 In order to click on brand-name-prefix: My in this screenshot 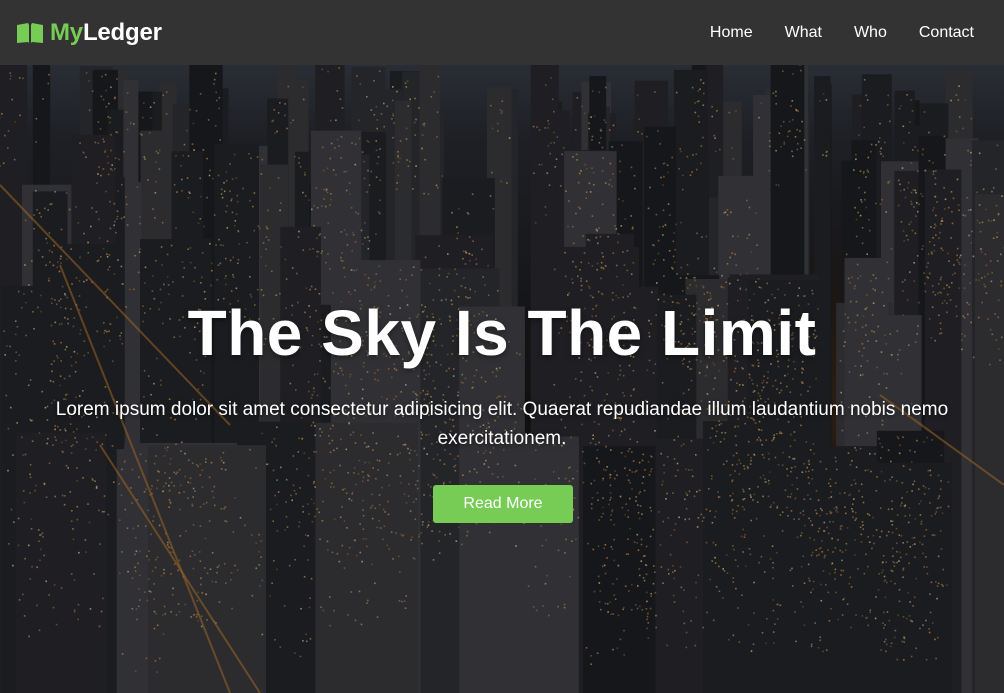, I will do `click(66, 32)`.